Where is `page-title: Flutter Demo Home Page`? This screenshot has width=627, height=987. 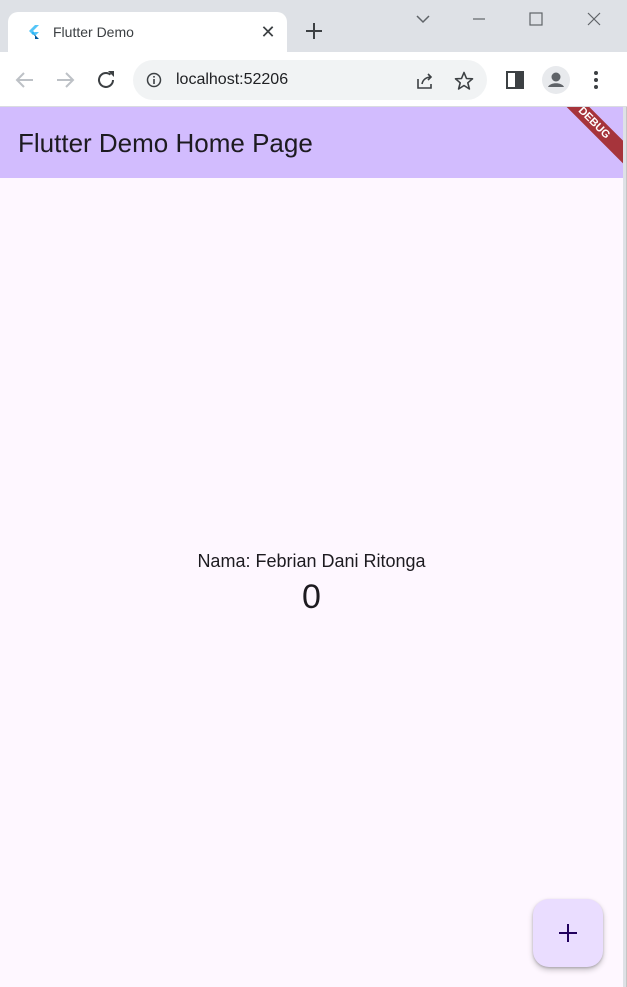 page-title: Flutter Demo Home Page is located at coordinates (165, 143).